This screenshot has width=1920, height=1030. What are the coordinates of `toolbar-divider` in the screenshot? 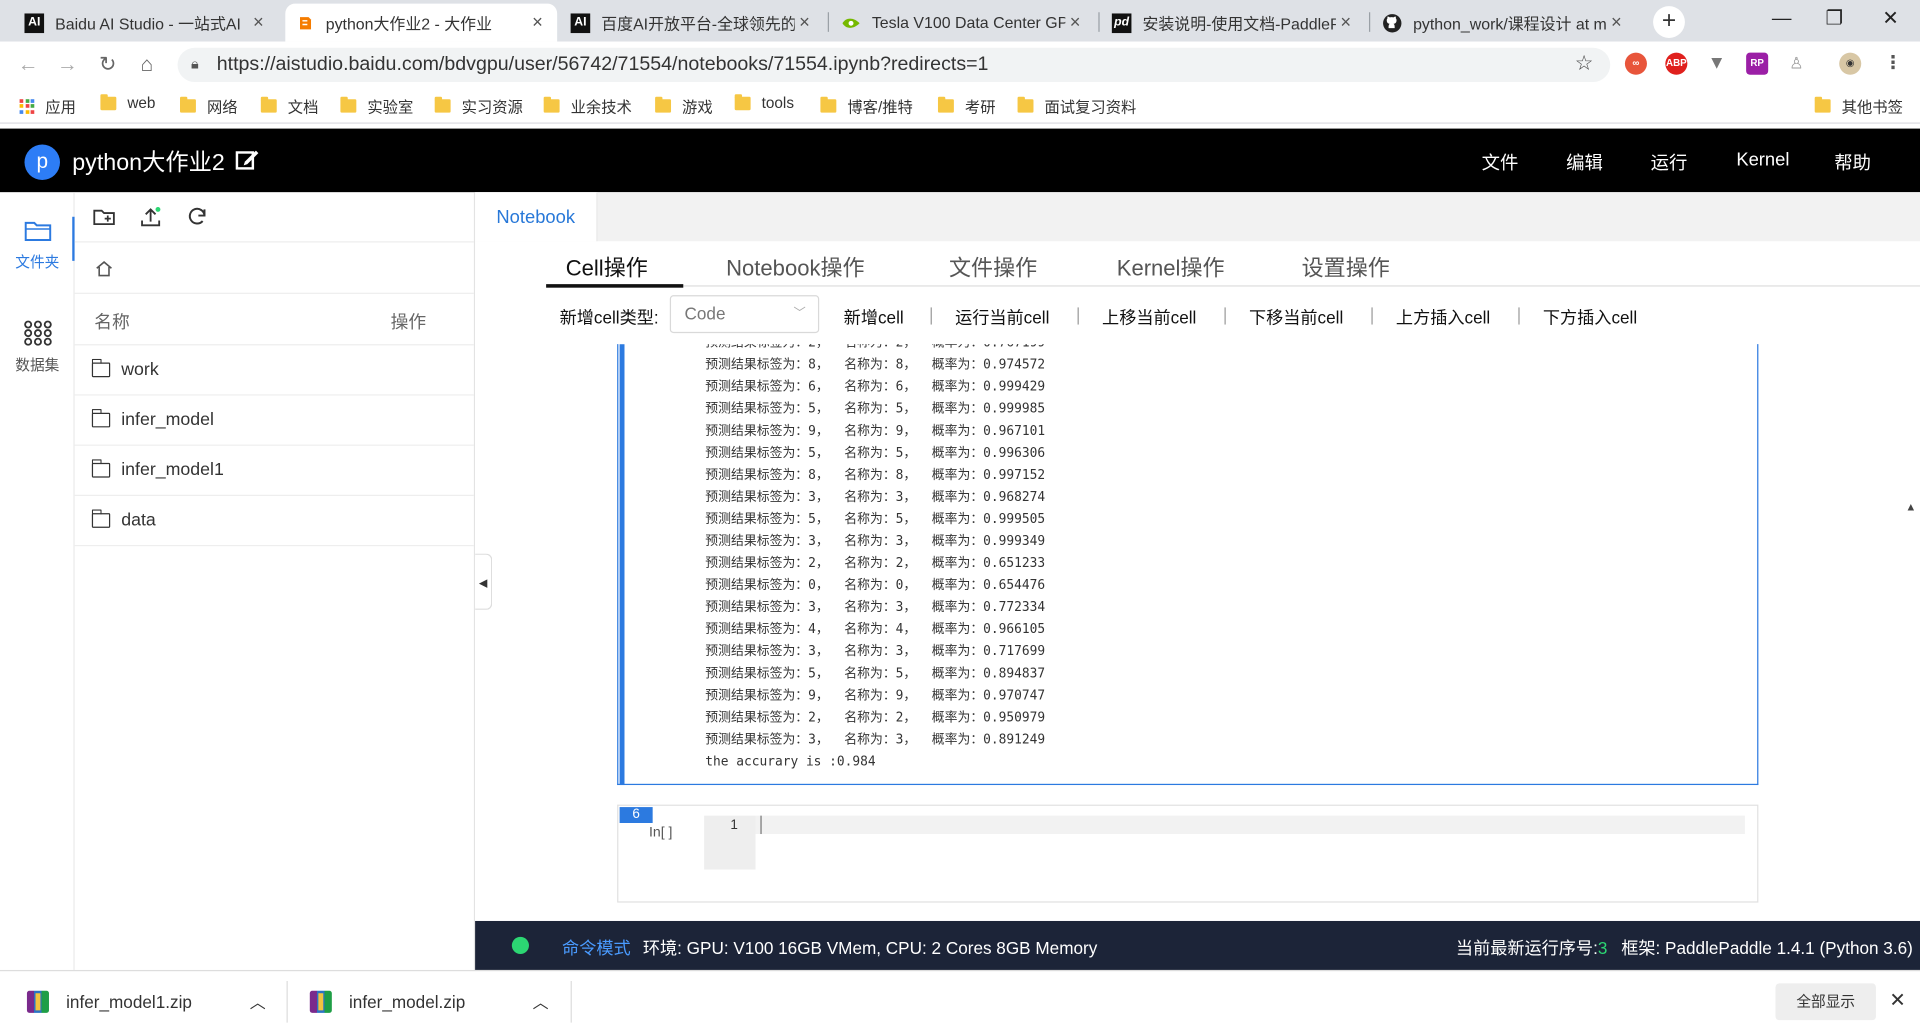 It's located at (1078, 316).